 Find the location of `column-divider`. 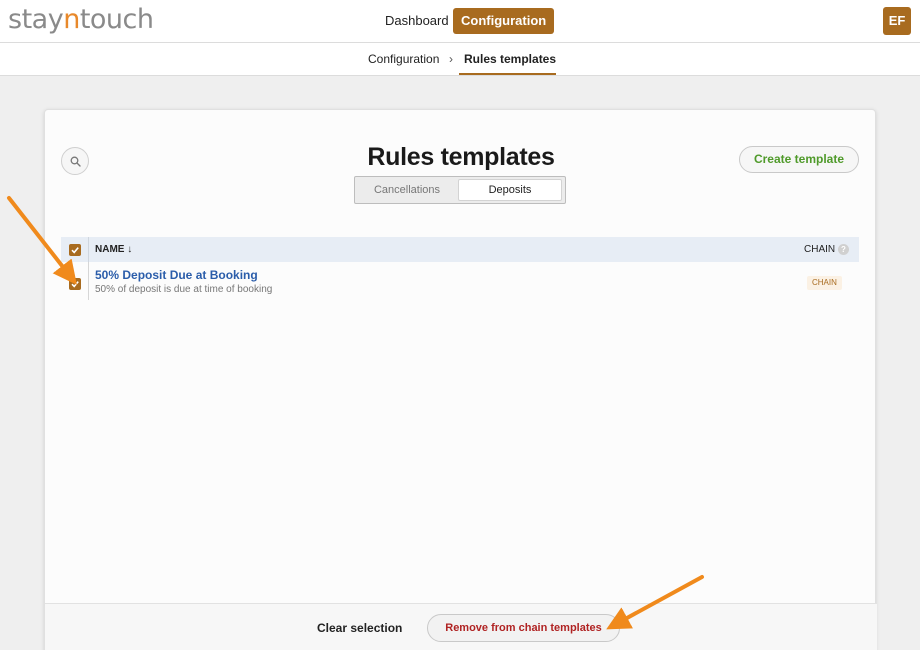

column-divider is located at coordinates (88, 249).